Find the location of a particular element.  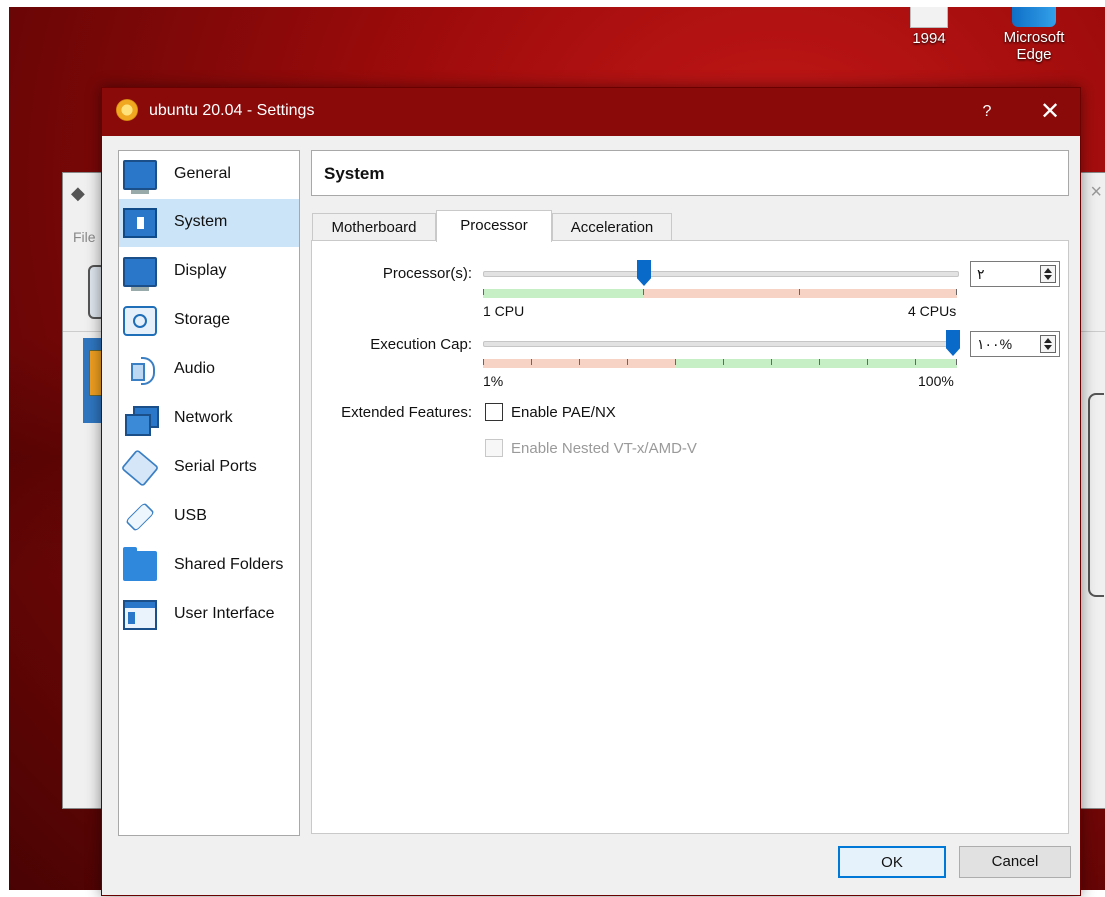

category-label: System is located at coordinates (201, 221).